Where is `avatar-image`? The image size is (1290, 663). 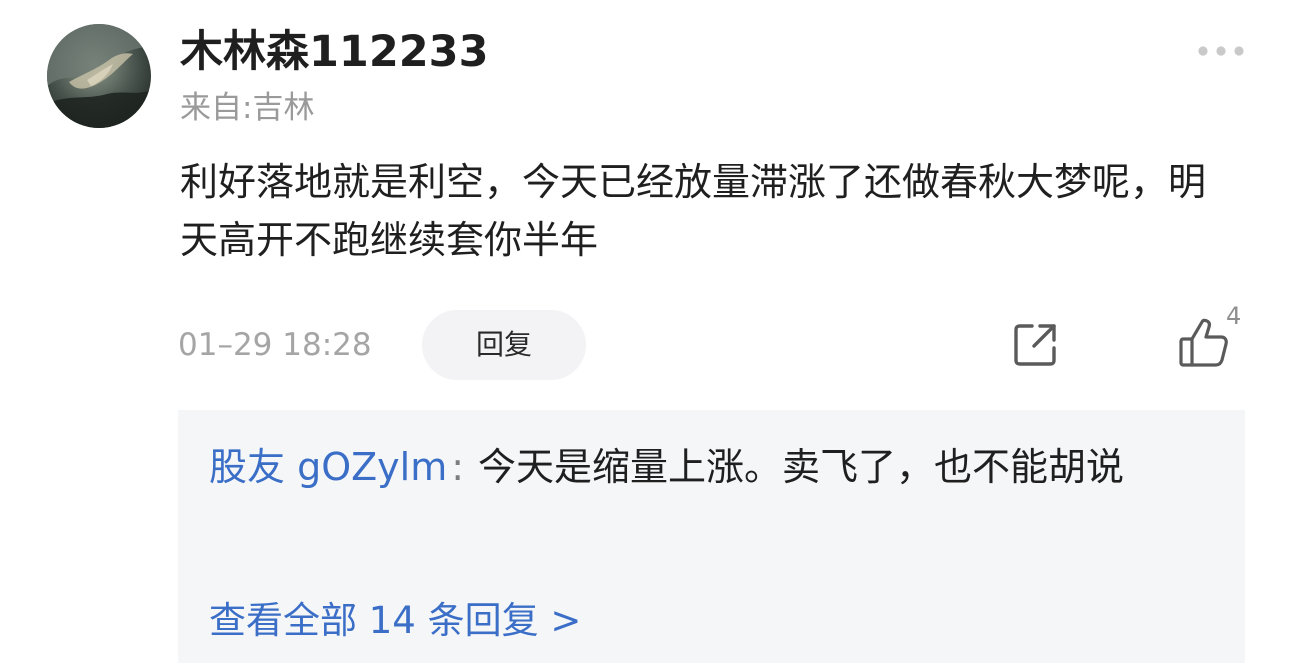 avatar-image is located at coordinates (99, 76).